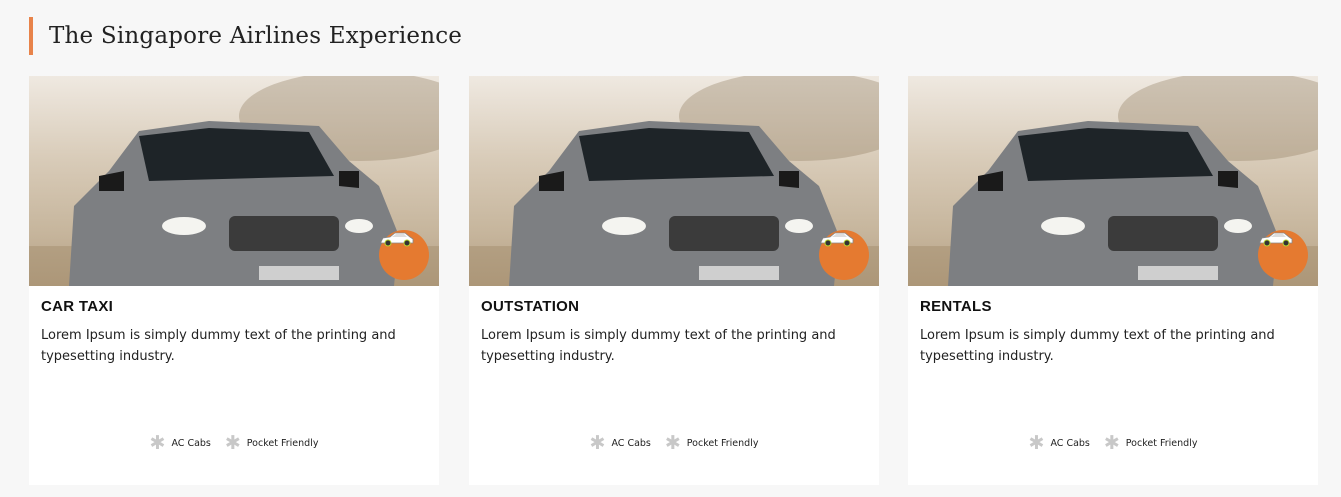 The width and height of the screenshot is (1341, 497). What do you see at coordinates (77, 306) in the screenshot?
I see `card-title: CAR TAXI` at bounding box center [77, 306].